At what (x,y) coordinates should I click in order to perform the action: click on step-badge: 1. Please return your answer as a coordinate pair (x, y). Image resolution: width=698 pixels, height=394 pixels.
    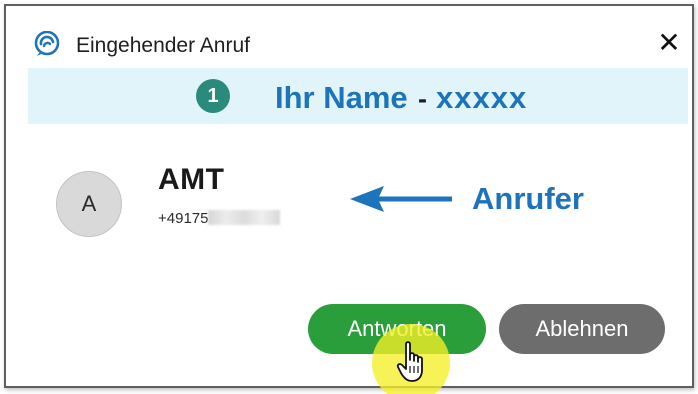
    Looking at the image, I should click on (213, 96).